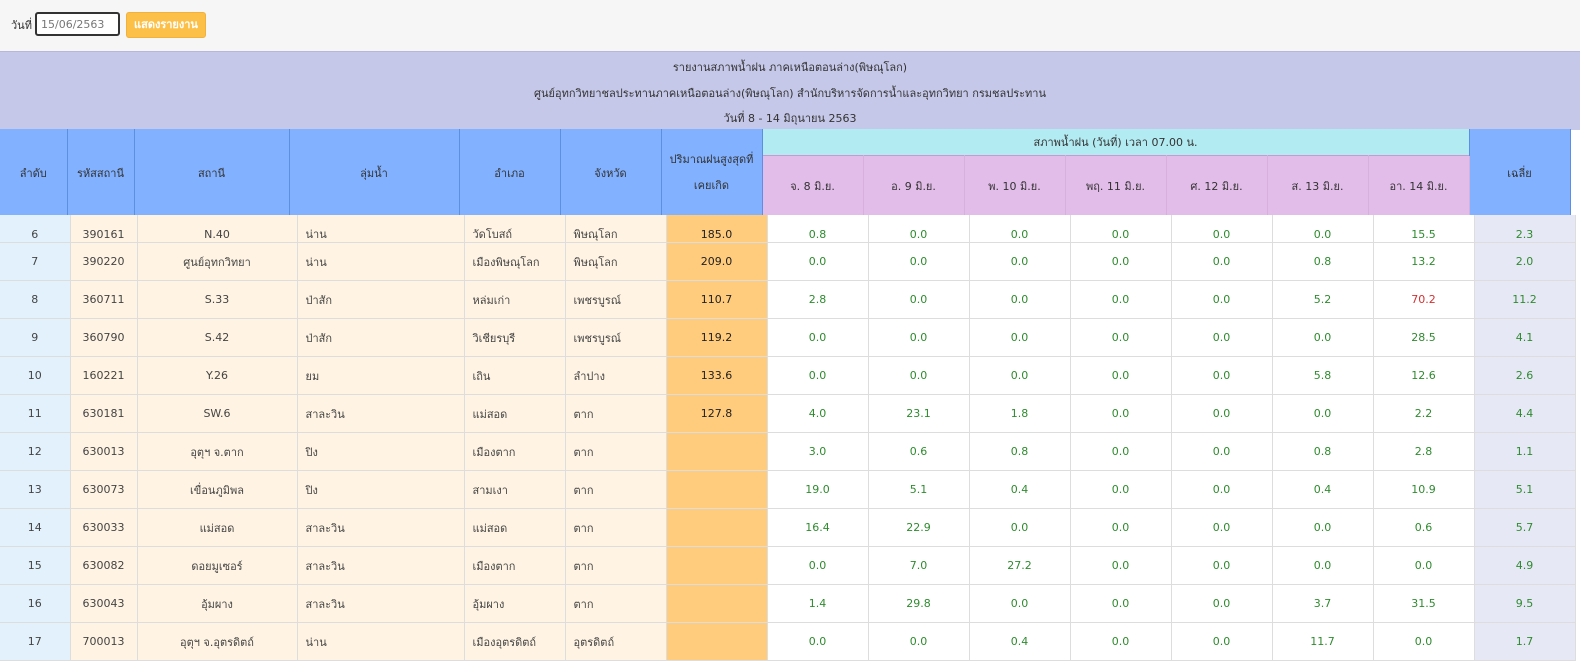 The image size is (1580, 661). I want to click on district-cell: แม่สอด, so click(515, 413).